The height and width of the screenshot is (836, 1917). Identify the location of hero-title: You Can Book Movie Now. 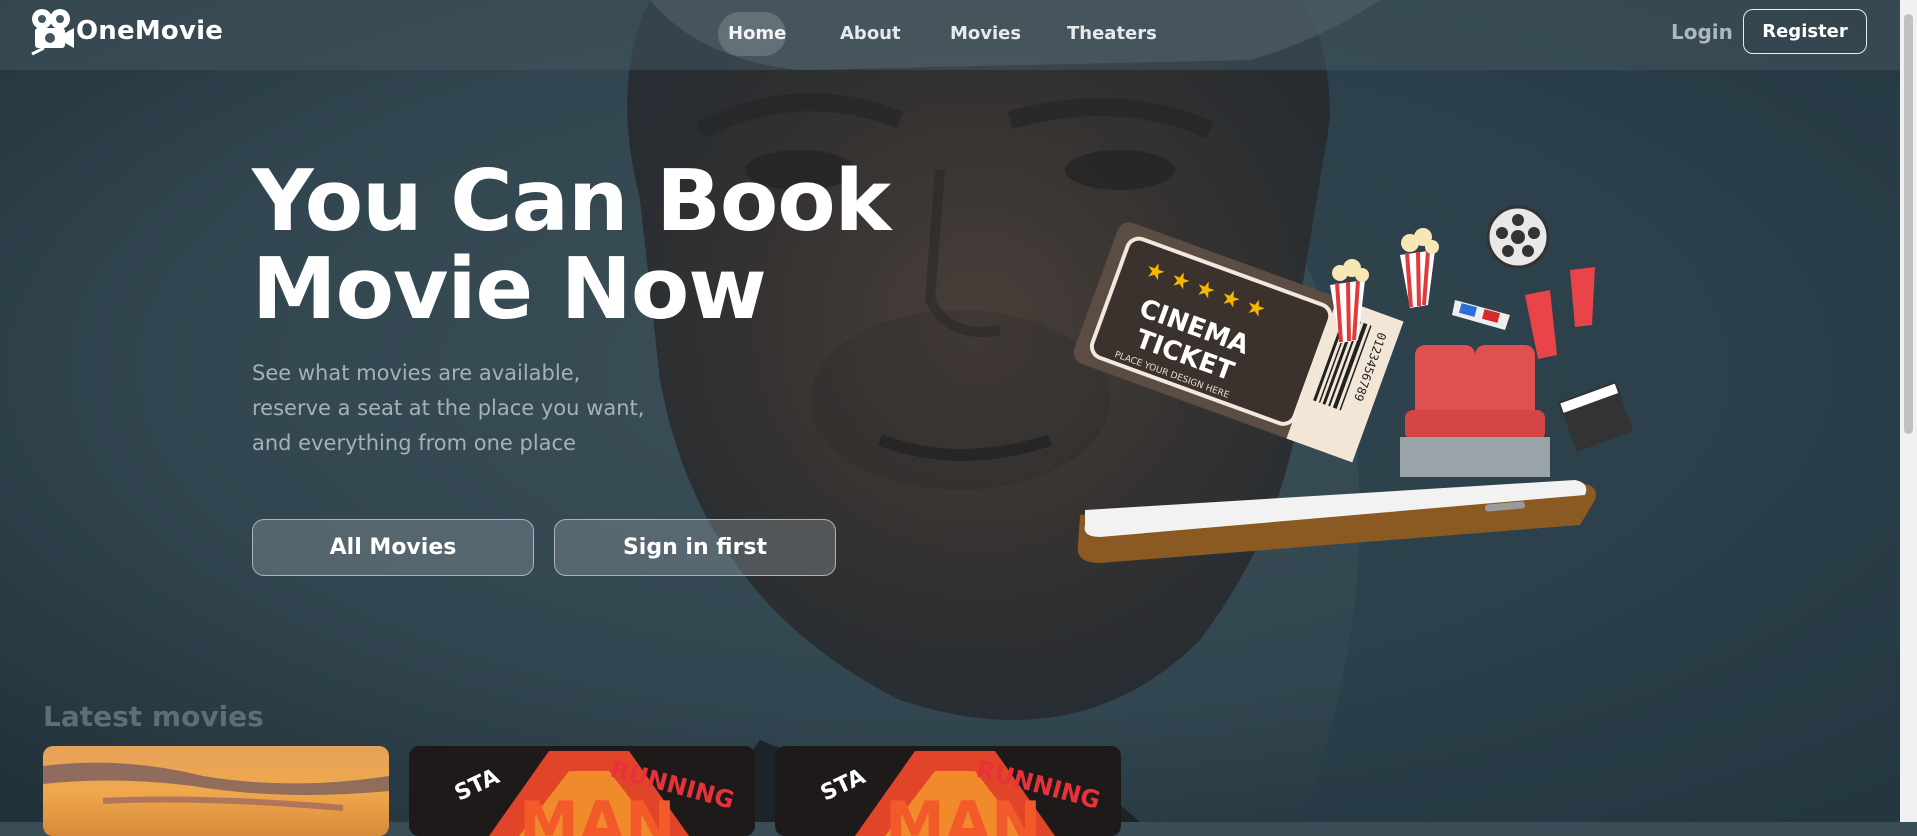
(571, 245).